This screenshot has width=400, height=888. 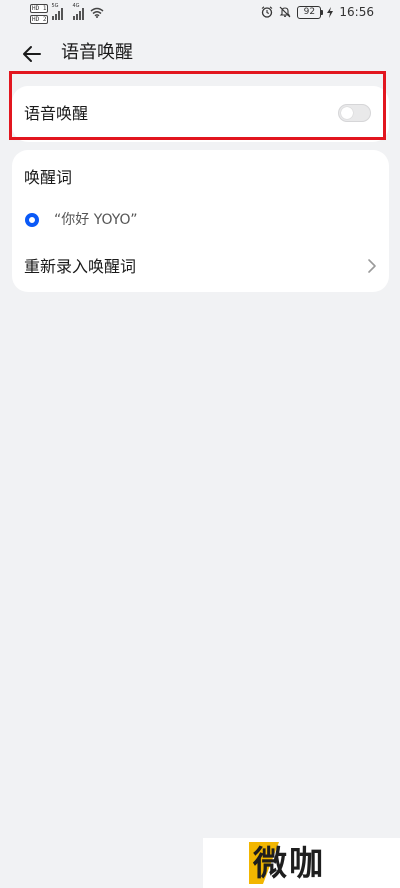 What do you see at coordinates (310, 12) in the screenshot?
I see `battery-icon: 92` at bounding box center [310, 12].